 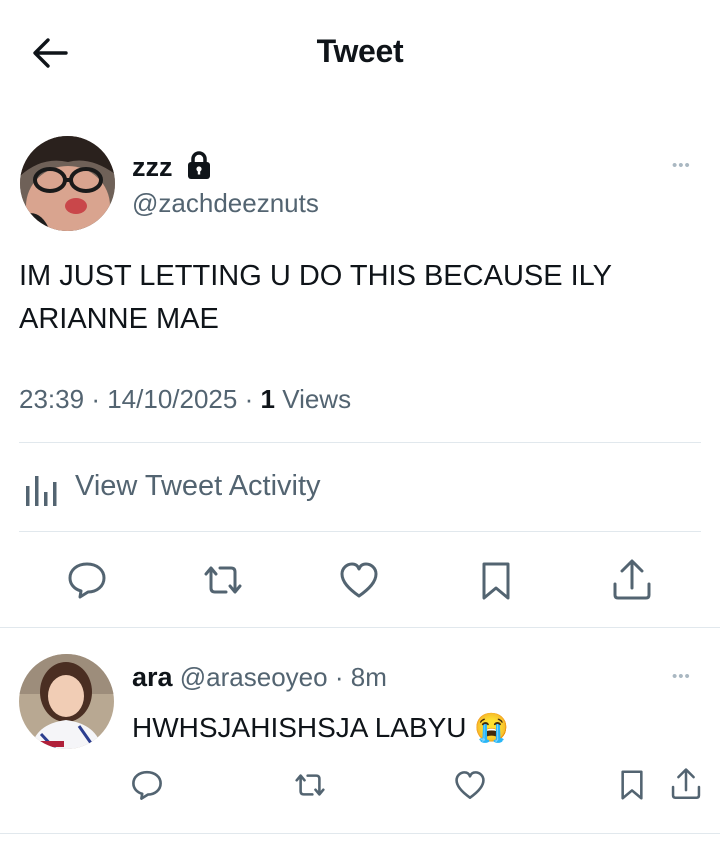 What do you see at coordinates (368, 677) in the screenshot?
I see `reply-age: 8m` at bounding box center [368, 677].